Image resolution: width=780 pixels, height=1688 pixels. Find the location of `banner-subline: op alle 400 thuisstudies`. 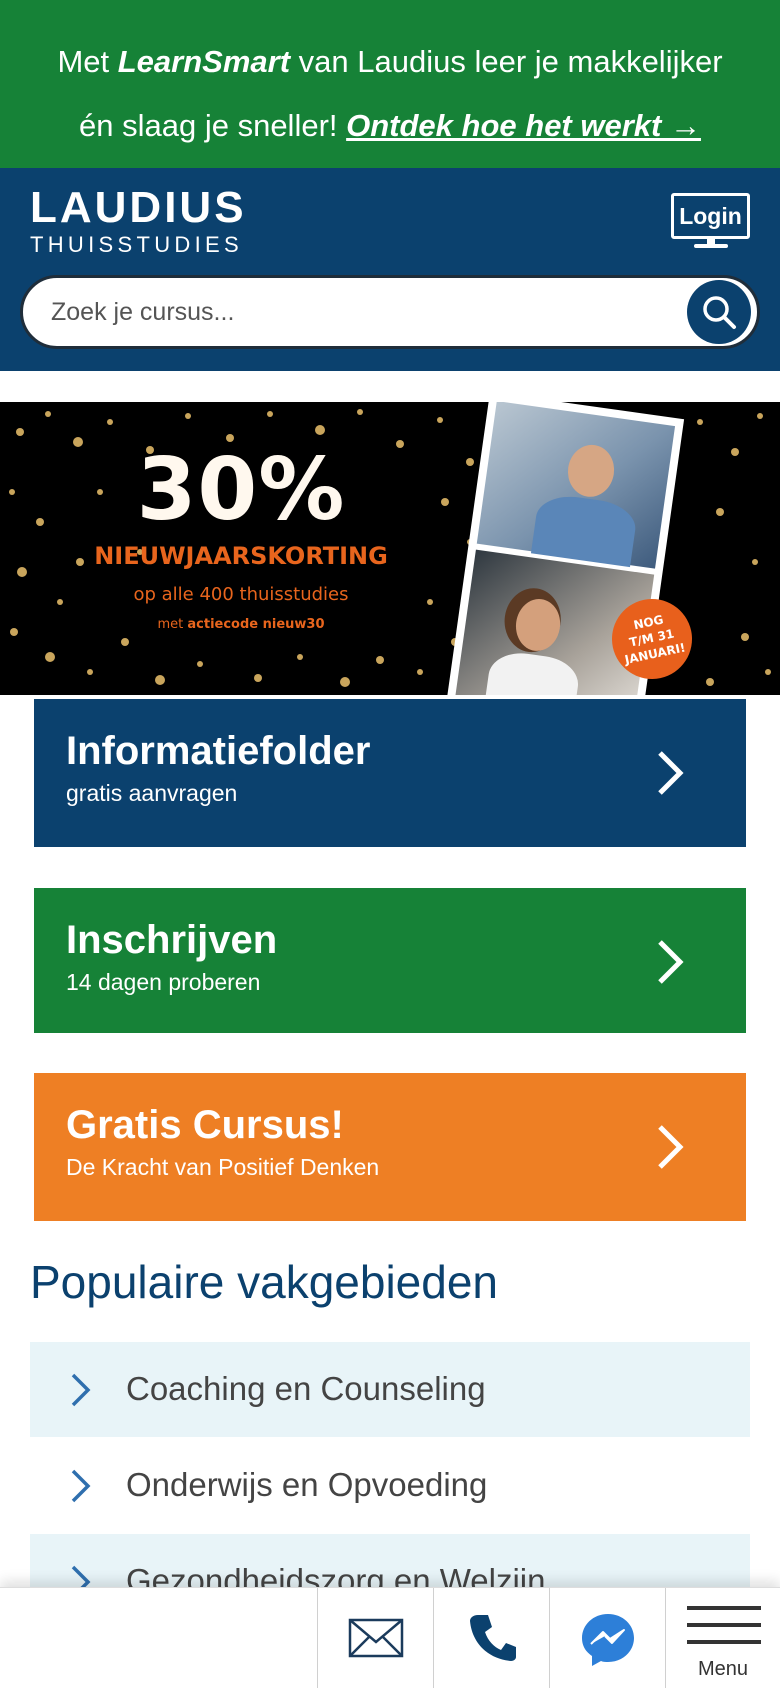

banner-subline: op alle 400 thuisstudies is located at coordinates (241, 594).